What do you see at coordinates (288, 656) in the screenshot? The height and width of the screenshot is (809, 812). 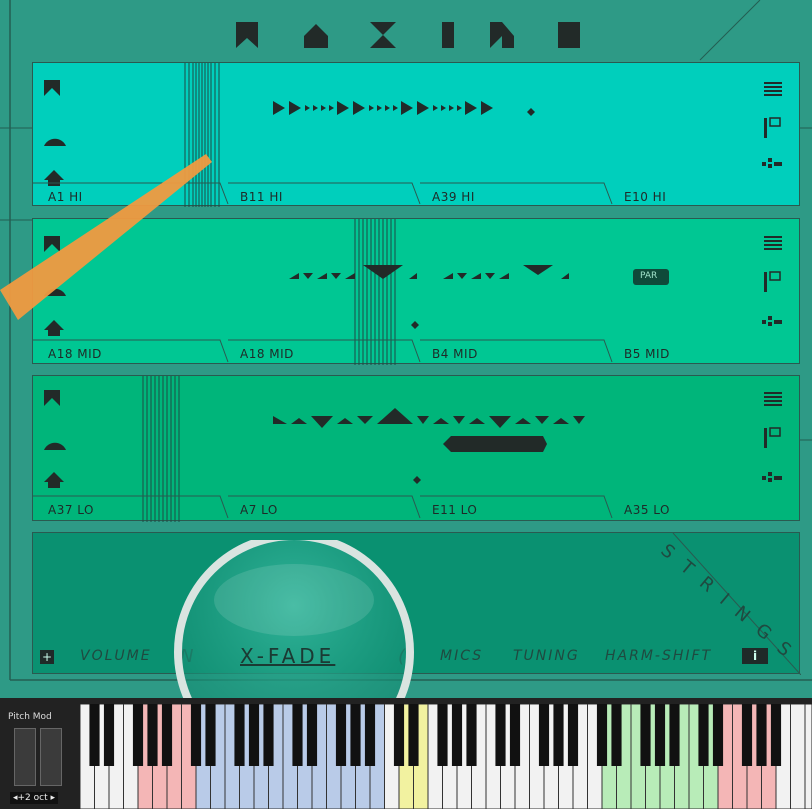 I see `nav-x-fade-magnified: X-FADE` at bounding box center [288, 656].